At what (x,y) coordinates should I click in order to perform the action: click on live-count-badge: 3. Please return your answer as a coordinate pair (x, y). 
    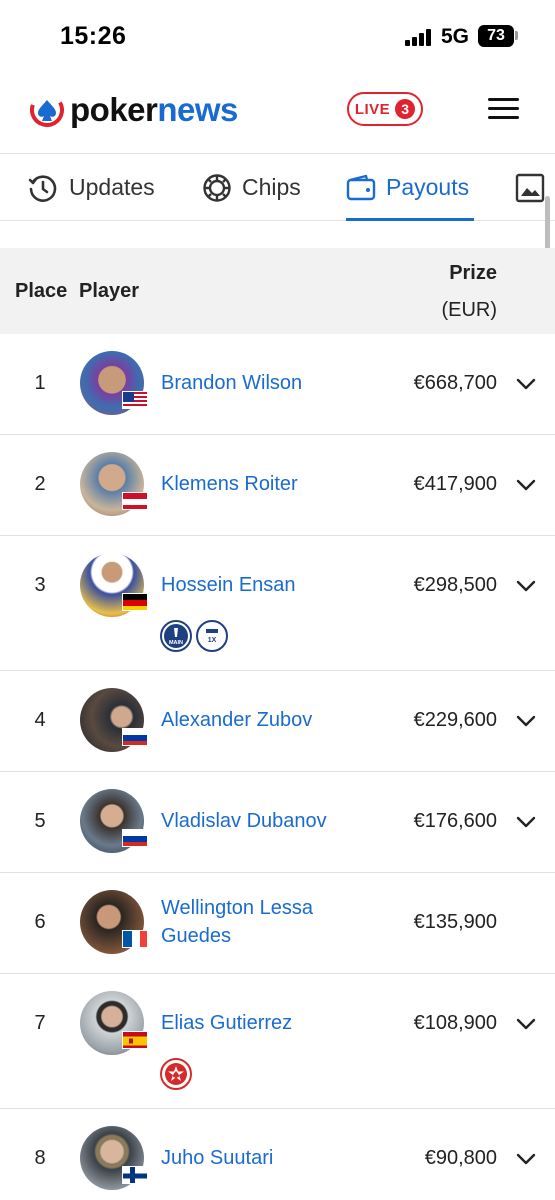
    Looking at the image, I should click on (405, 109).